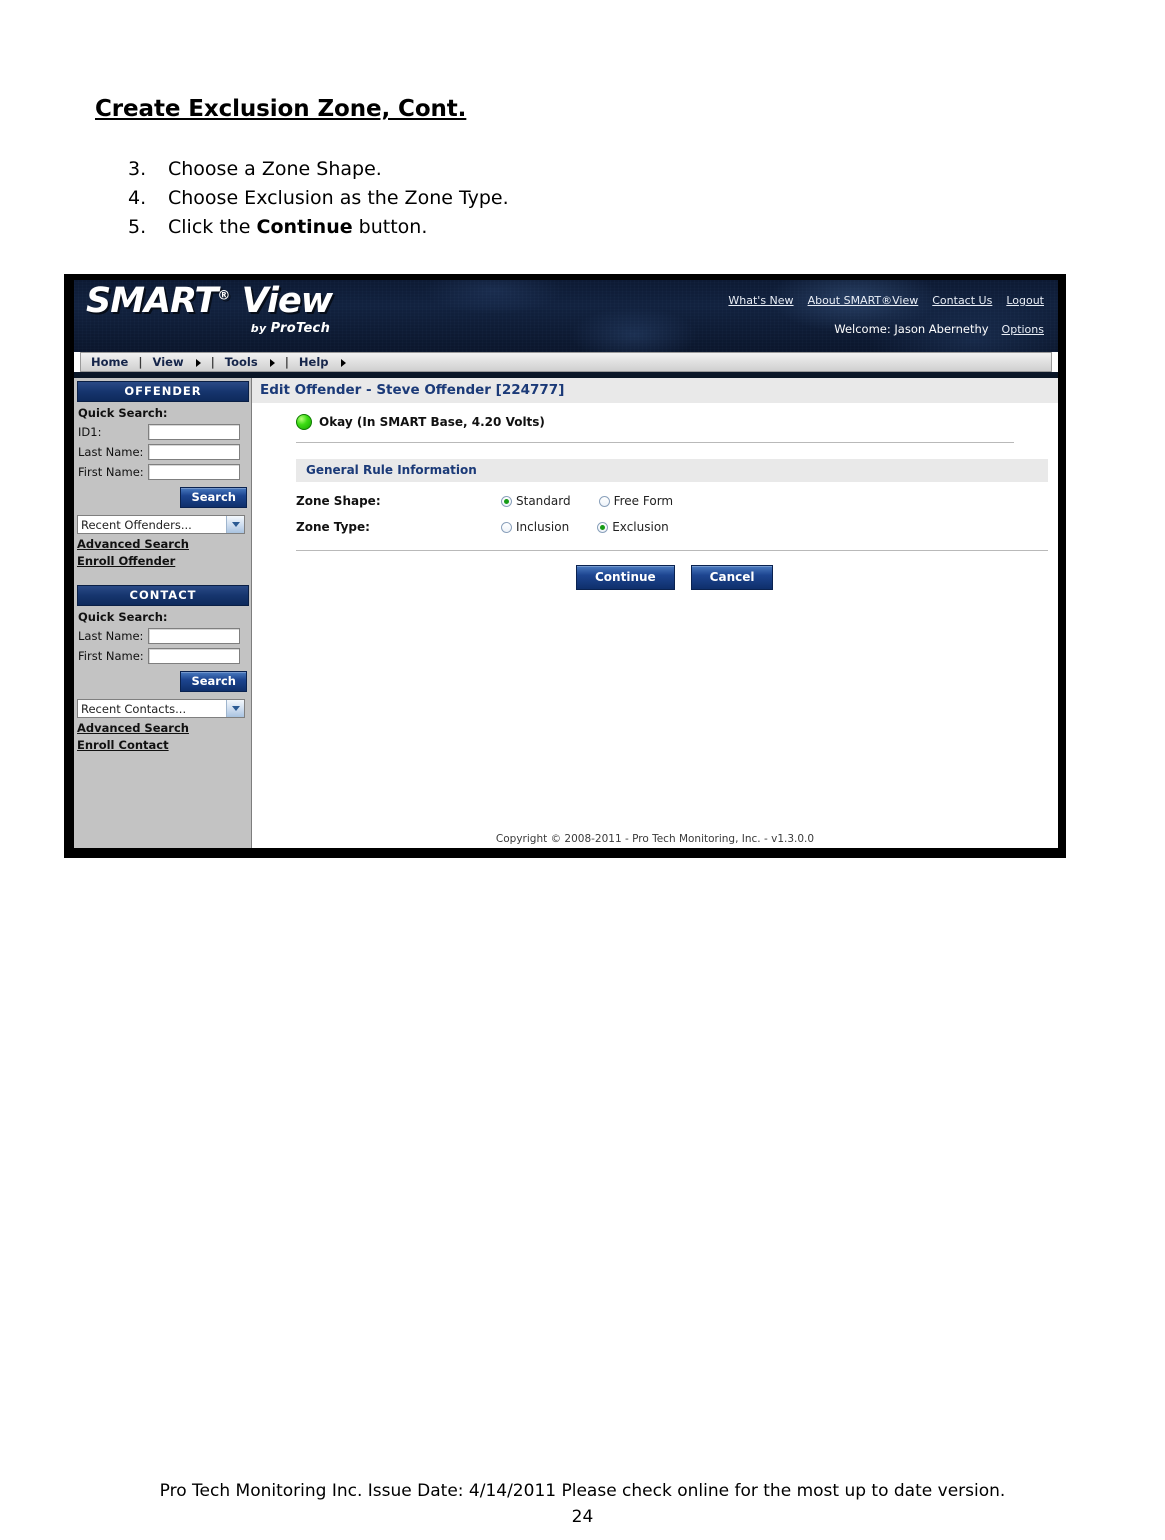  I want to click on content-page-title: Edit Offender - Steve Offender [224777], so click(655, 390).